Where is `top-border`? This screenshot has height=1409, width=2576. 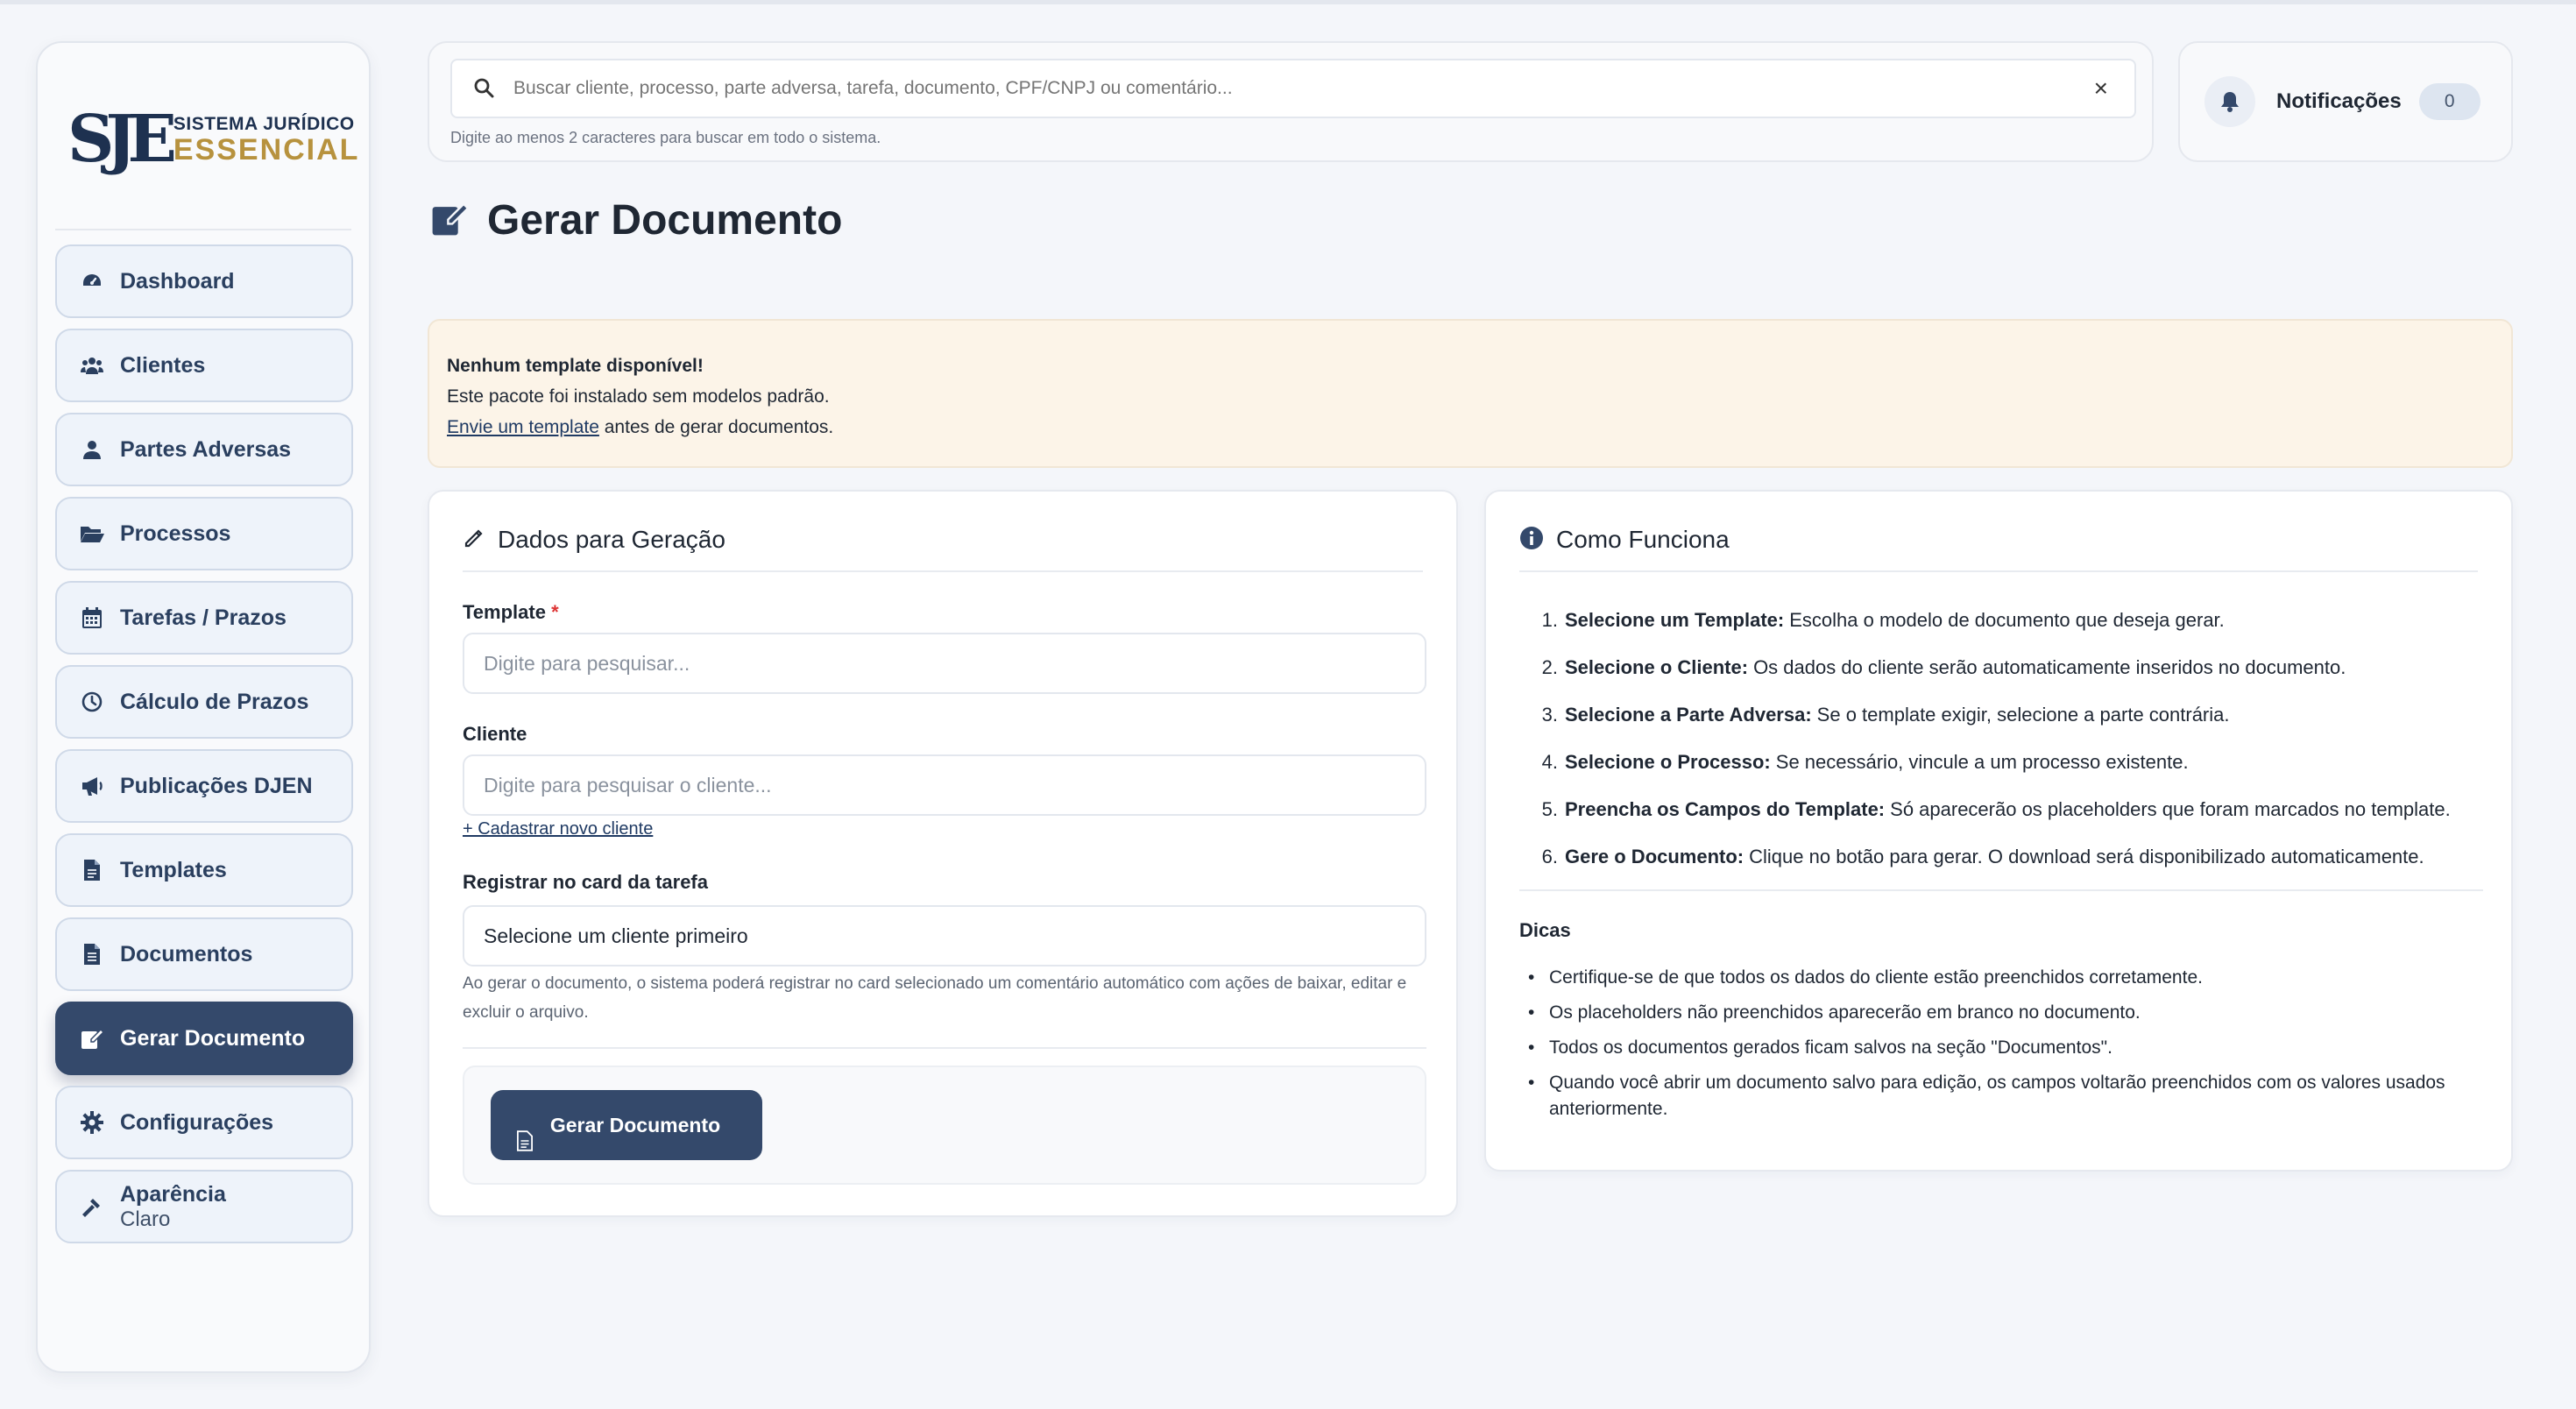 top-border is located at coordinates (1288, 2).